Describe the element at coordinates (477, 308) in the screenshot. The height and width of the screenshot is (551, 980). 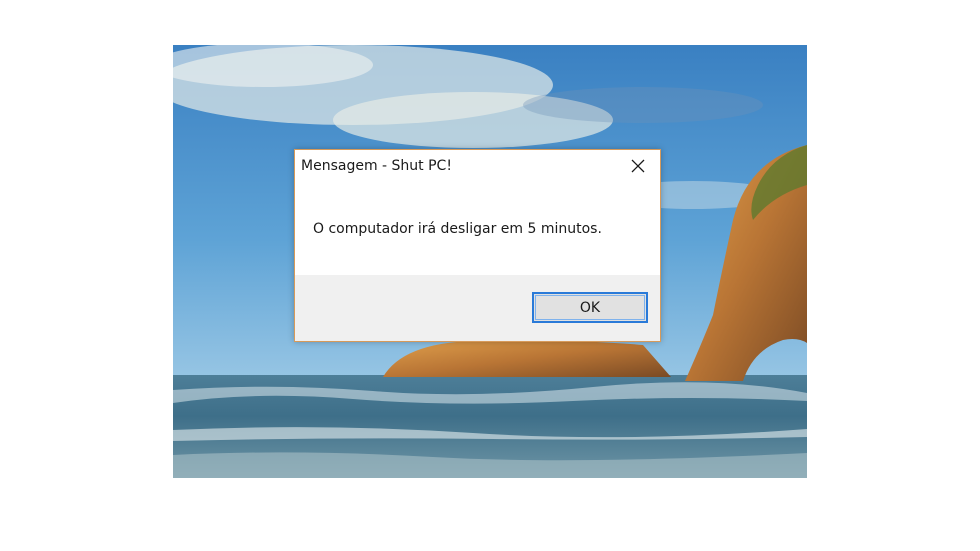
I see `dialog-footer: OK` at that location.